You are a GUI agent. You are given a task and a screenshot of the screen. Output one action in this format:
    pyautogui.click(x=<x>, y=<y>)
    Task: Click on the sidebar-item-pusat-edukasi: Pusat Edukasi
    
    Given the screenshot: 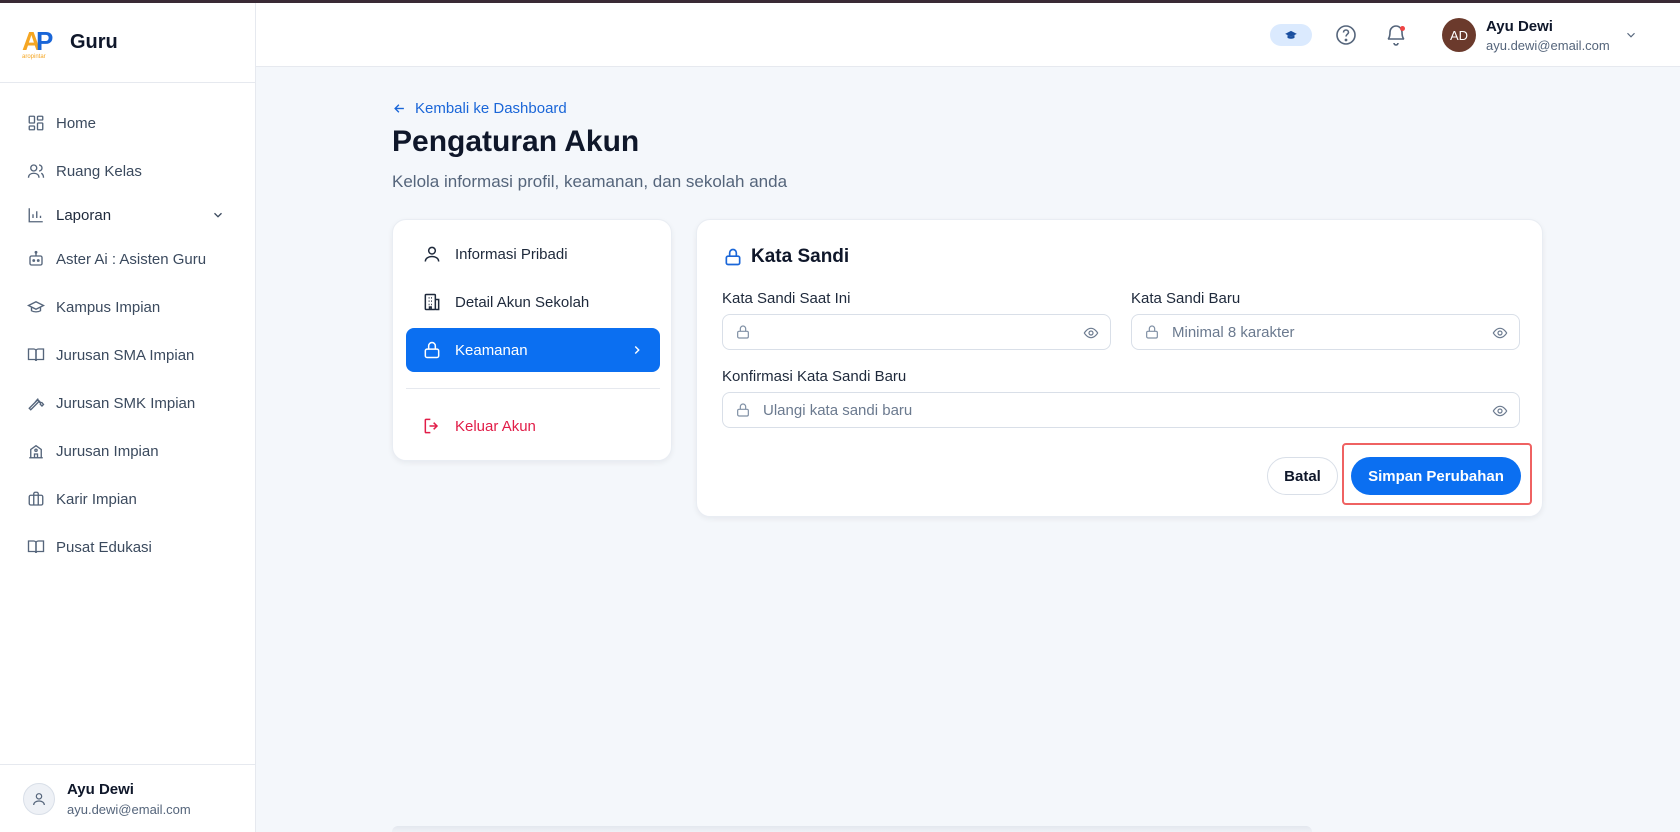 What is the action you would take?
    pyautogui.click(x=127, y=547)
    